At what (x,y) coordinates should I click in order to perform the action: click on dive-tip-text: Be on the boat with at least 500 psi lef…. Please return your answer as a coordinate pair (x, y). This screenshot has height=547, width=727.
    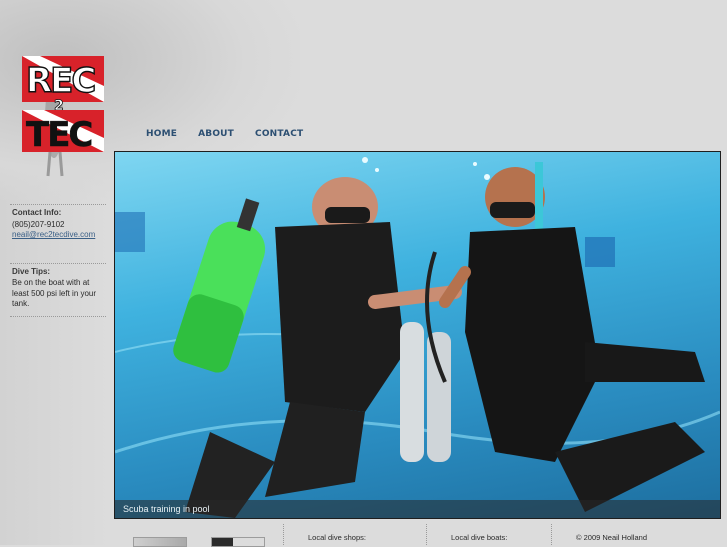
    Looking at the image, I should click on (54, 293).